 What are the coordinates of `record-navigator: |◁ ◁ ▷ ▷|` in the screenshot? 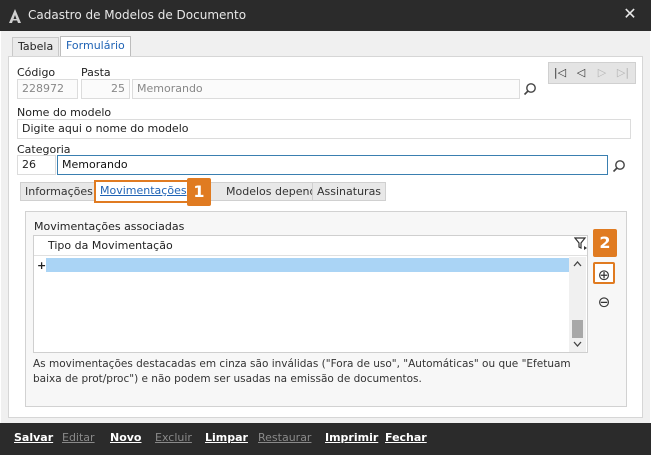 It's located at (592, 73).